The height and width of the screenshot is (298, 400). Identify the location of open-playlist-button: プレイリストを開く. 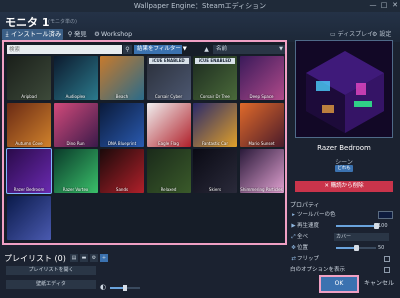
(51, 270).